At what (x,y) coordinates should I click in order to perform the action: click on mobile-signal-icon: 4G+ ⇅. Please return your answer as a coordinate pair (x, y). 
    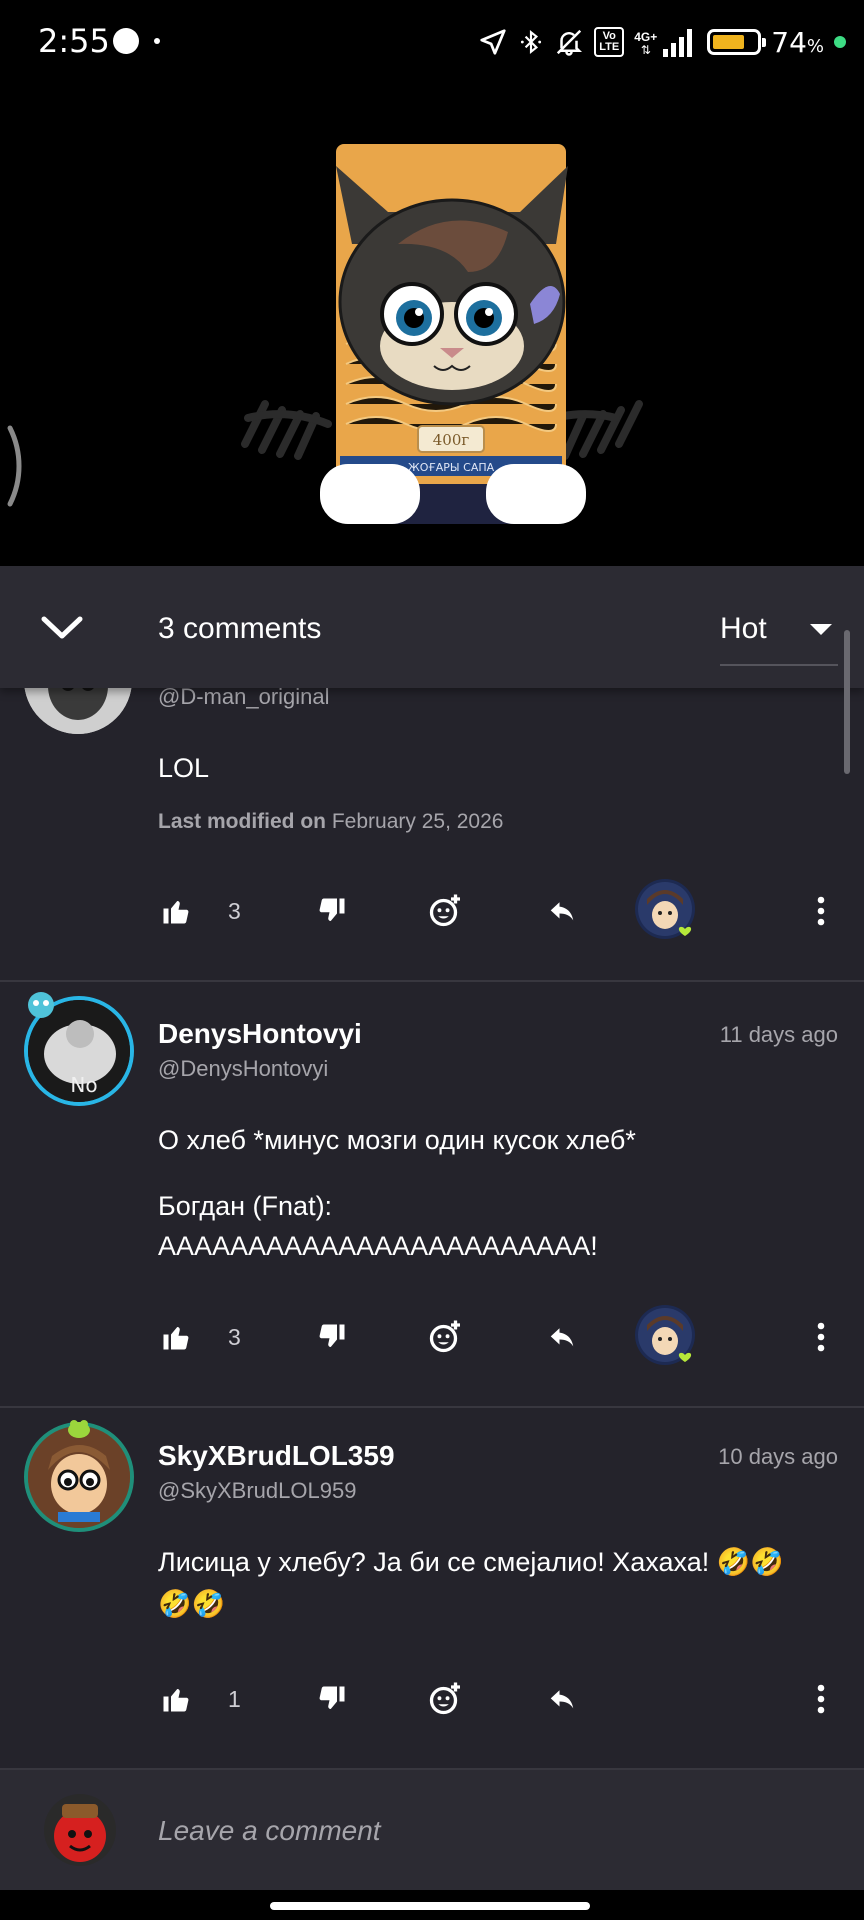
    Looking at the image, I should click on (665, 42).